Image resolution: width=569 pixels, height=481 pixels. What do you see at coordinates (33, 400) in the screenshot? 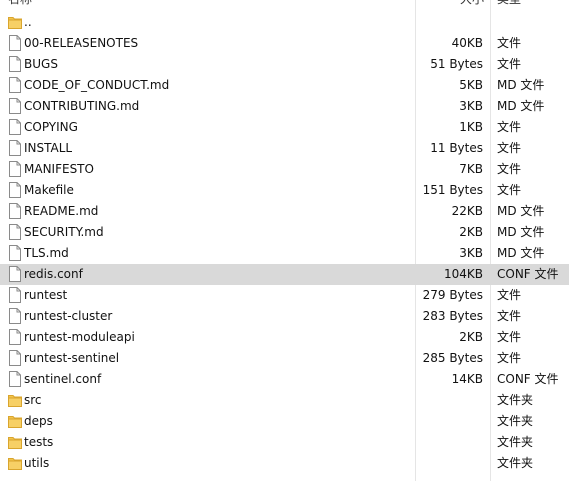
I see `file-name: src` at bounding box center [33, 400].